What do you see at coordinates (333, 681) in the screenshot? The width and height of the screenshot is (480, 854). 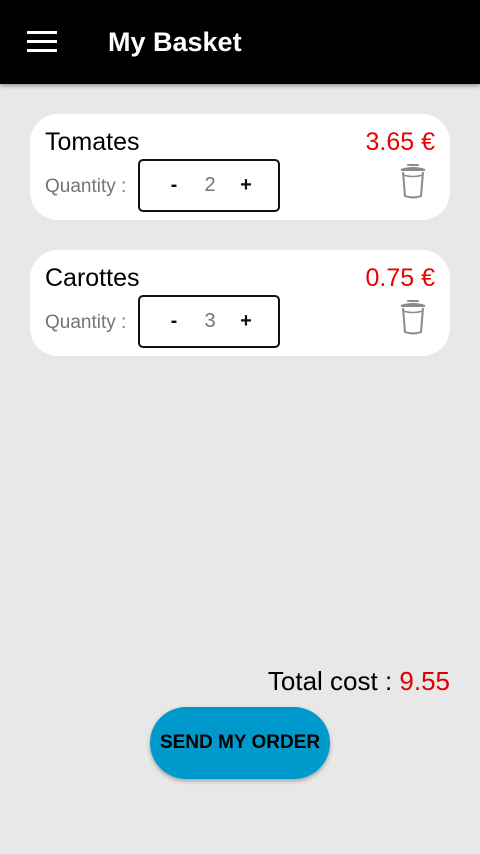 I see `total-cost-label: Total cost :` at bounding box center [333, 681].